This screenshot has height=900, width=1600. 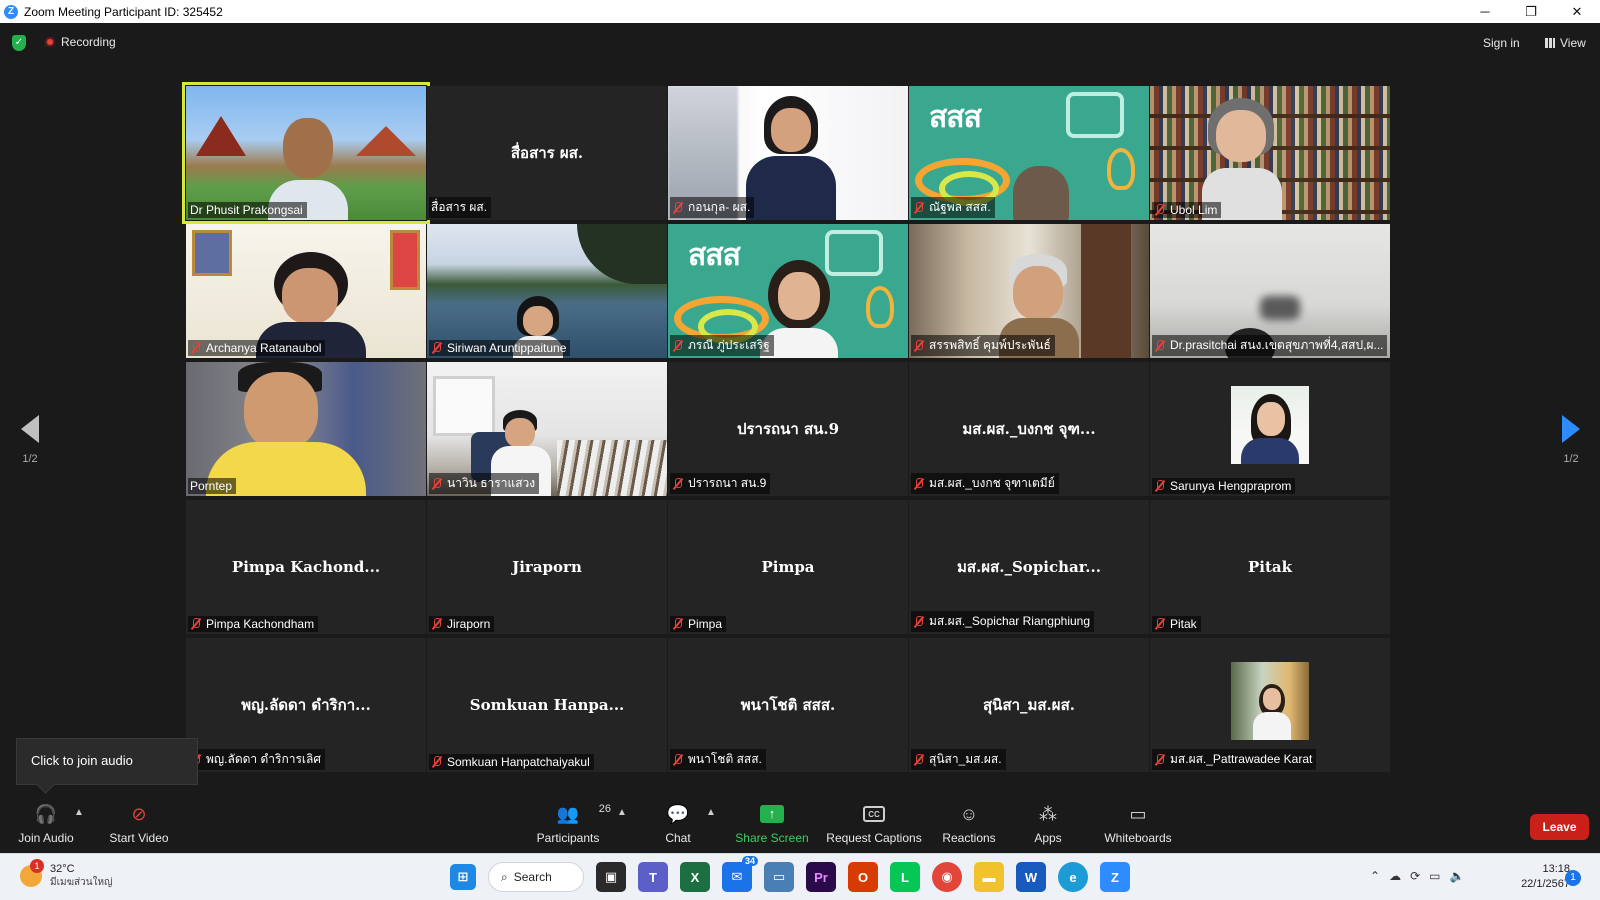 I want to click on taskbar-clock: 13:18 22/1/2567, so click(x=1538, y=877).